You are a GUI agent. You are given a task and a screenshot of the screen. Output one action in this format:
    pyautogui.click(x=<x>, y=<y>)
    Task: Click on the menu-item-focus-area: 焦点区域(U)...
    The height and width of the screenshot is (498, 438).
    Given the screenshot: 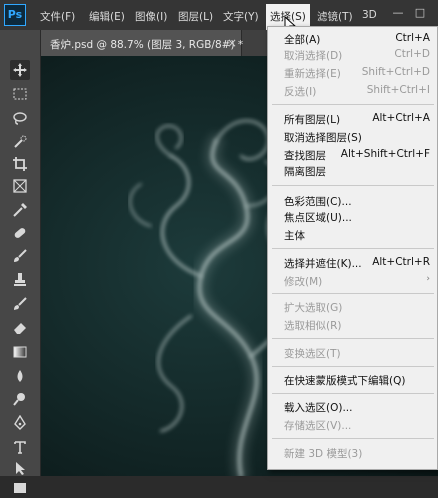 What is the action you would take?
    pyautogui.click(x=353, y=217)
    